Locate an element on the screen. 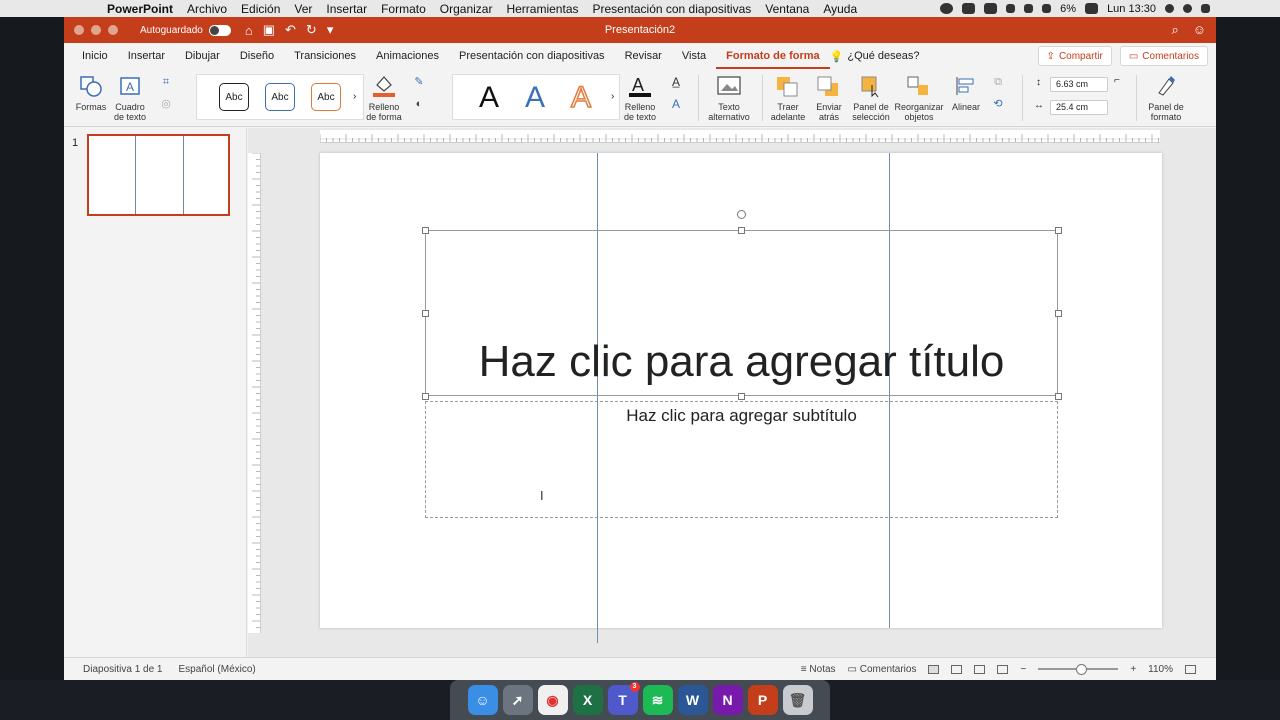 Image resolution: width=1280 pixels, height=720 pixels. zoom-slider is located at coordinates (1078, 669).